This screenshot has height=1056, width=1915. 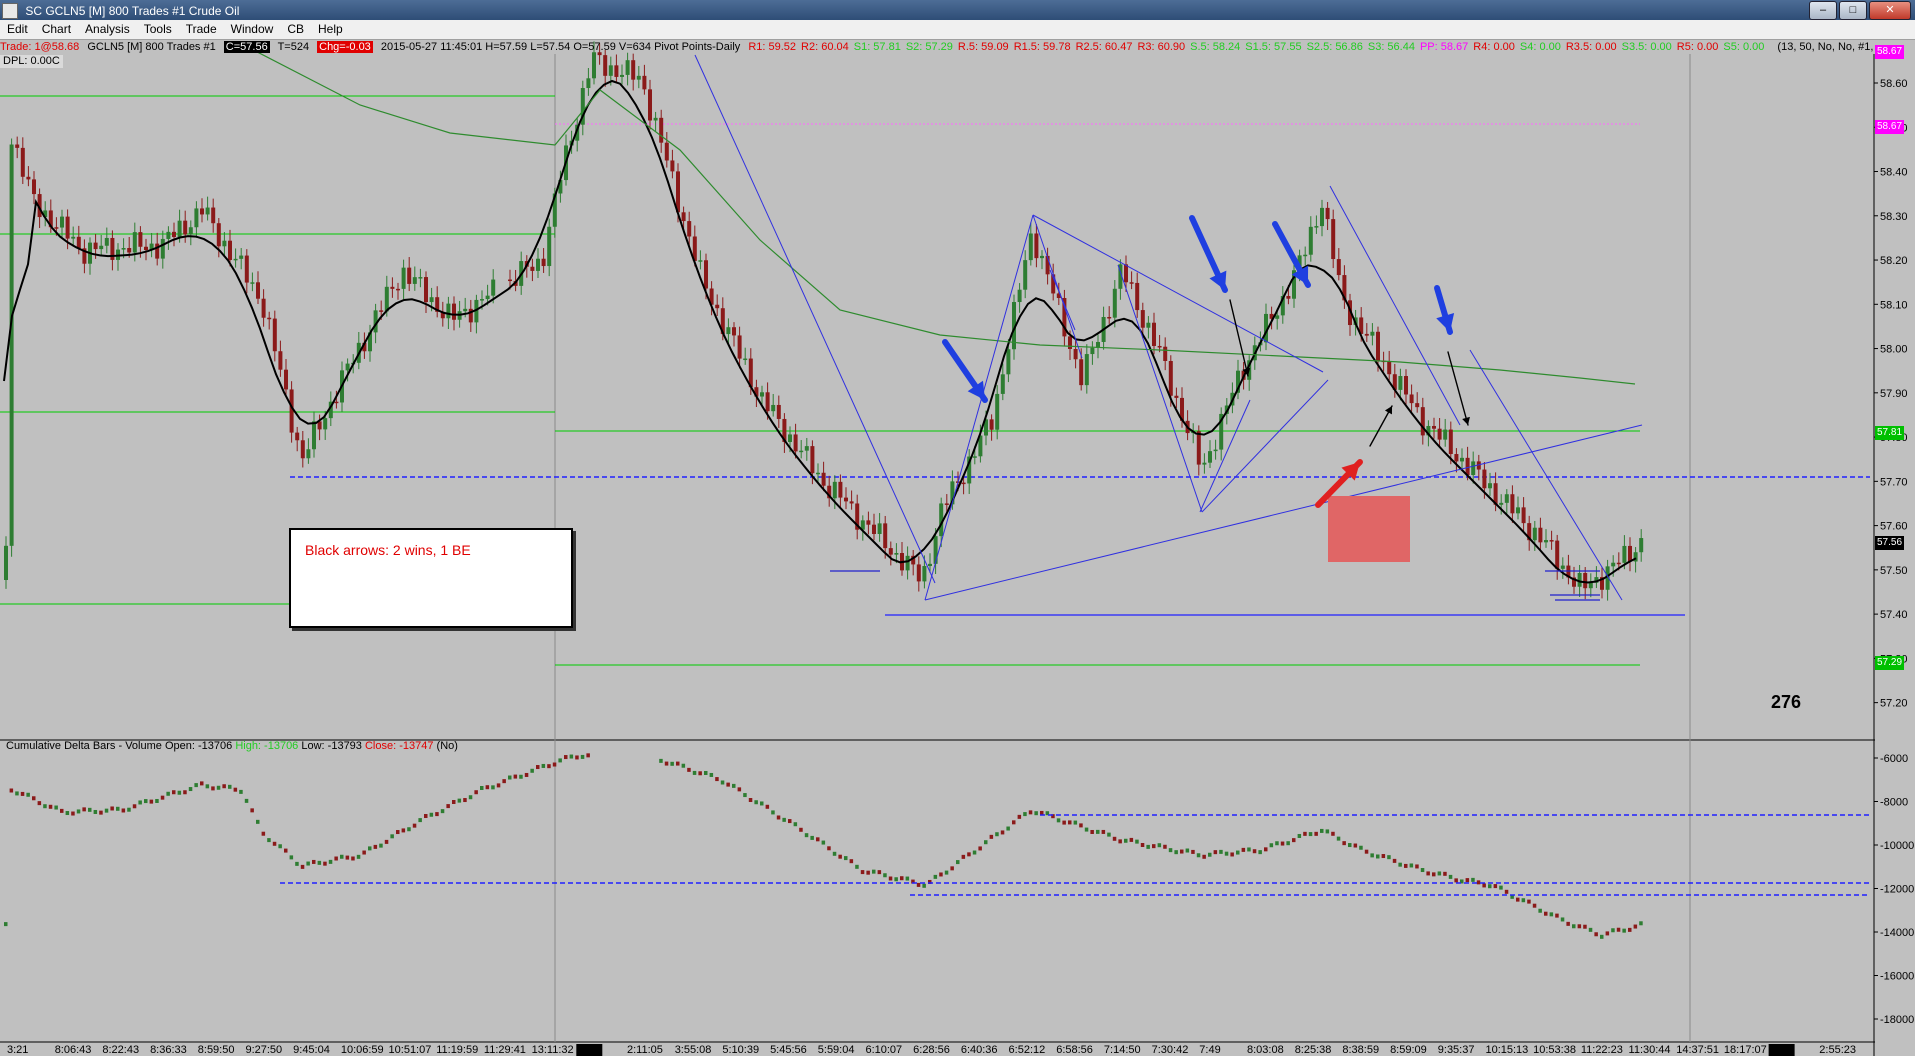 What do you see at coordinates (198, 746) in the screenshot?
I see `subchart-open: Open: -13706` at bounding box center [198, 746].